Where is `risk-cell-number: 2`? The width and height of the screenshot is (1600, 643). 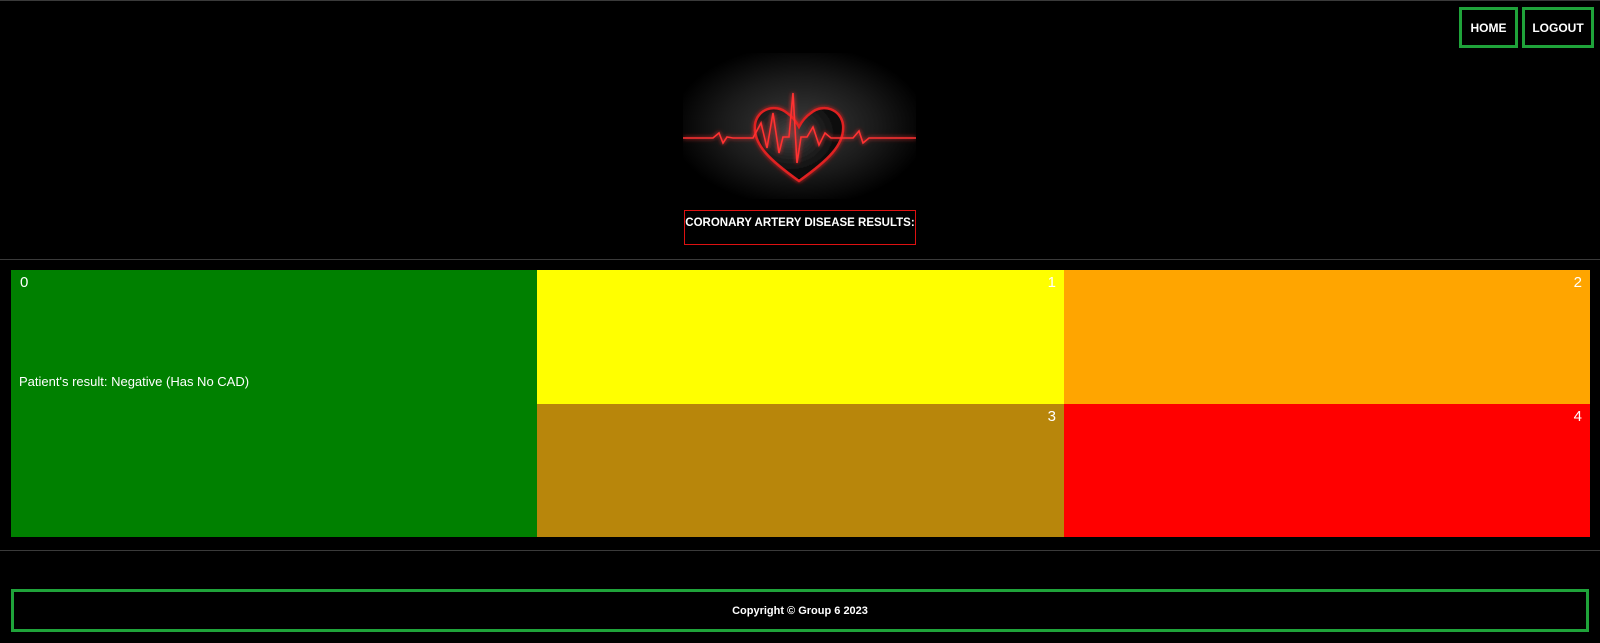
risk-cell-number: 2 is located at coordinates (1577, 282).